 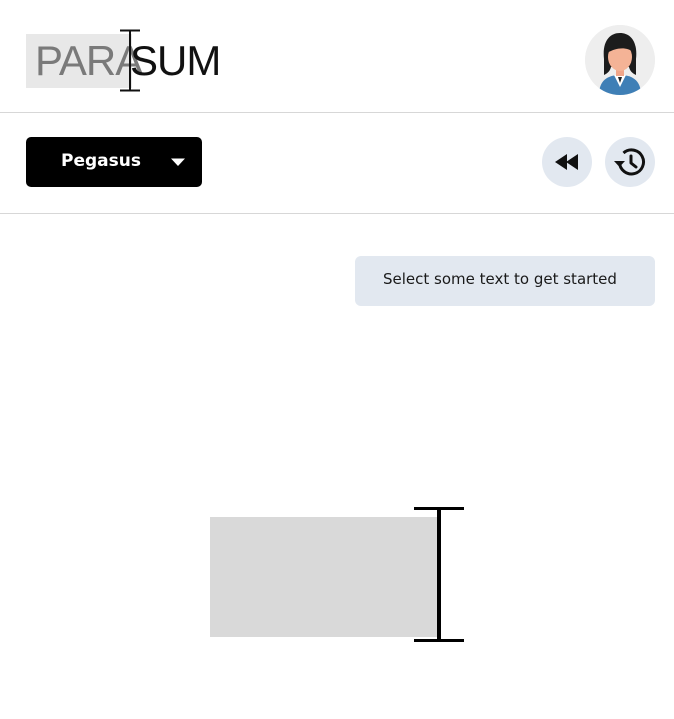 I want to click on rewind-button, so click(x=567, y=162).